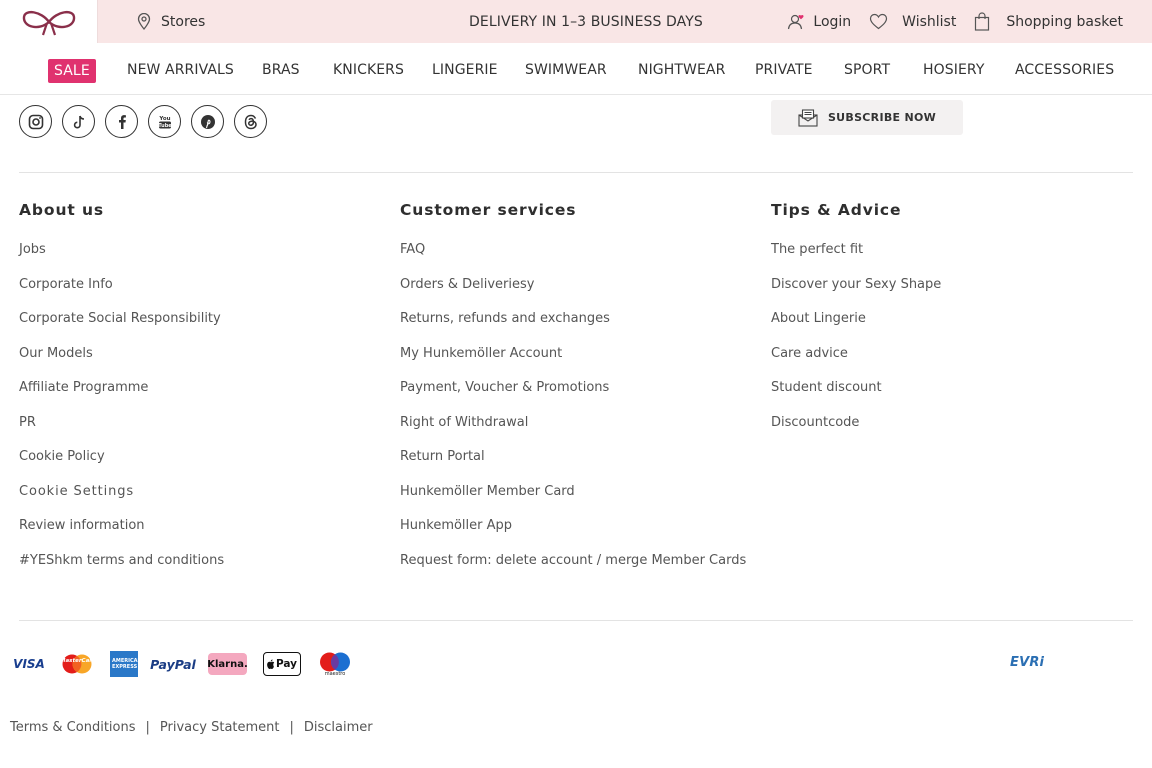  What do you see at coordinates (573, 534) in the screenshot?
I see `footer-link: Hunkemöller App` at bounding box center [573, 534].